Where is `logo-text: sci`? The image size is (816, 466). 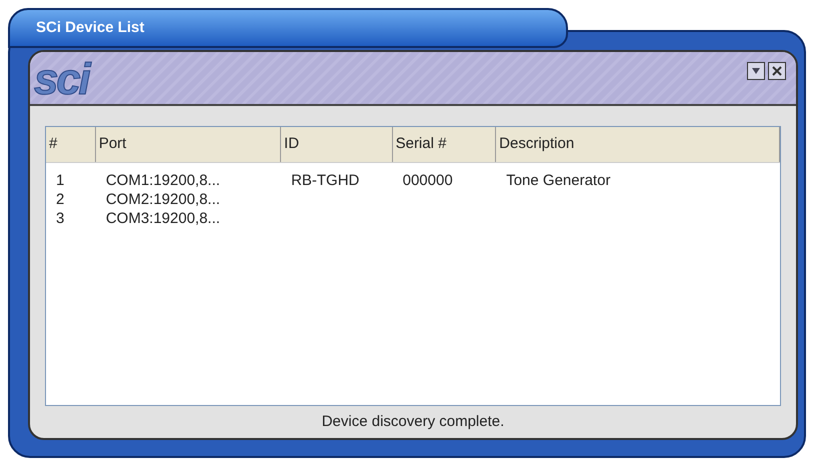
logo-text: sci is located at coordinates (61, 80).